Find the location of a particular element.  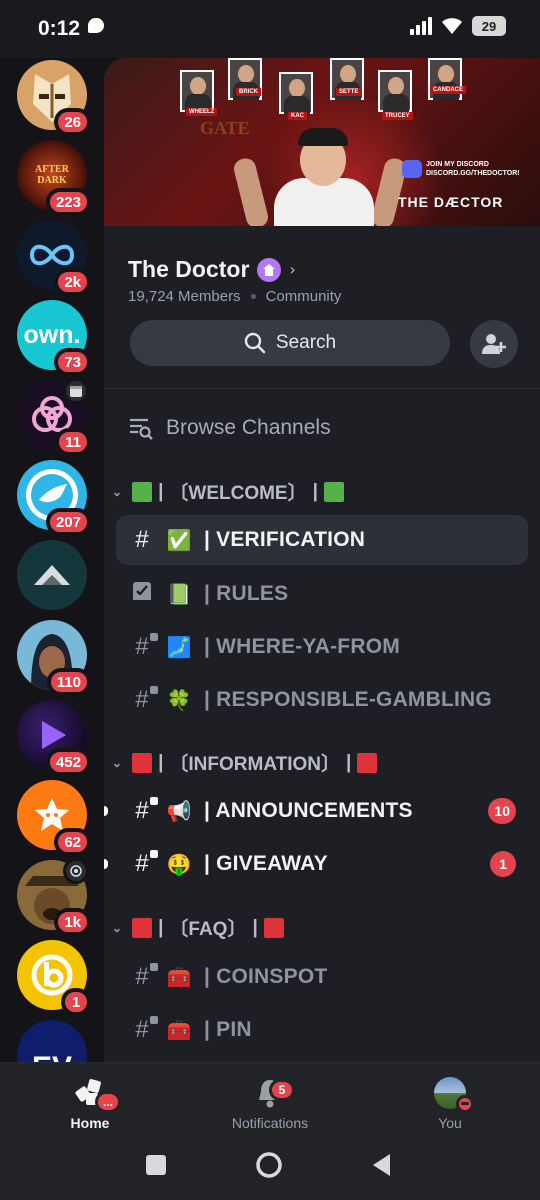

invite-members-button is located at coordinates (494, 344).